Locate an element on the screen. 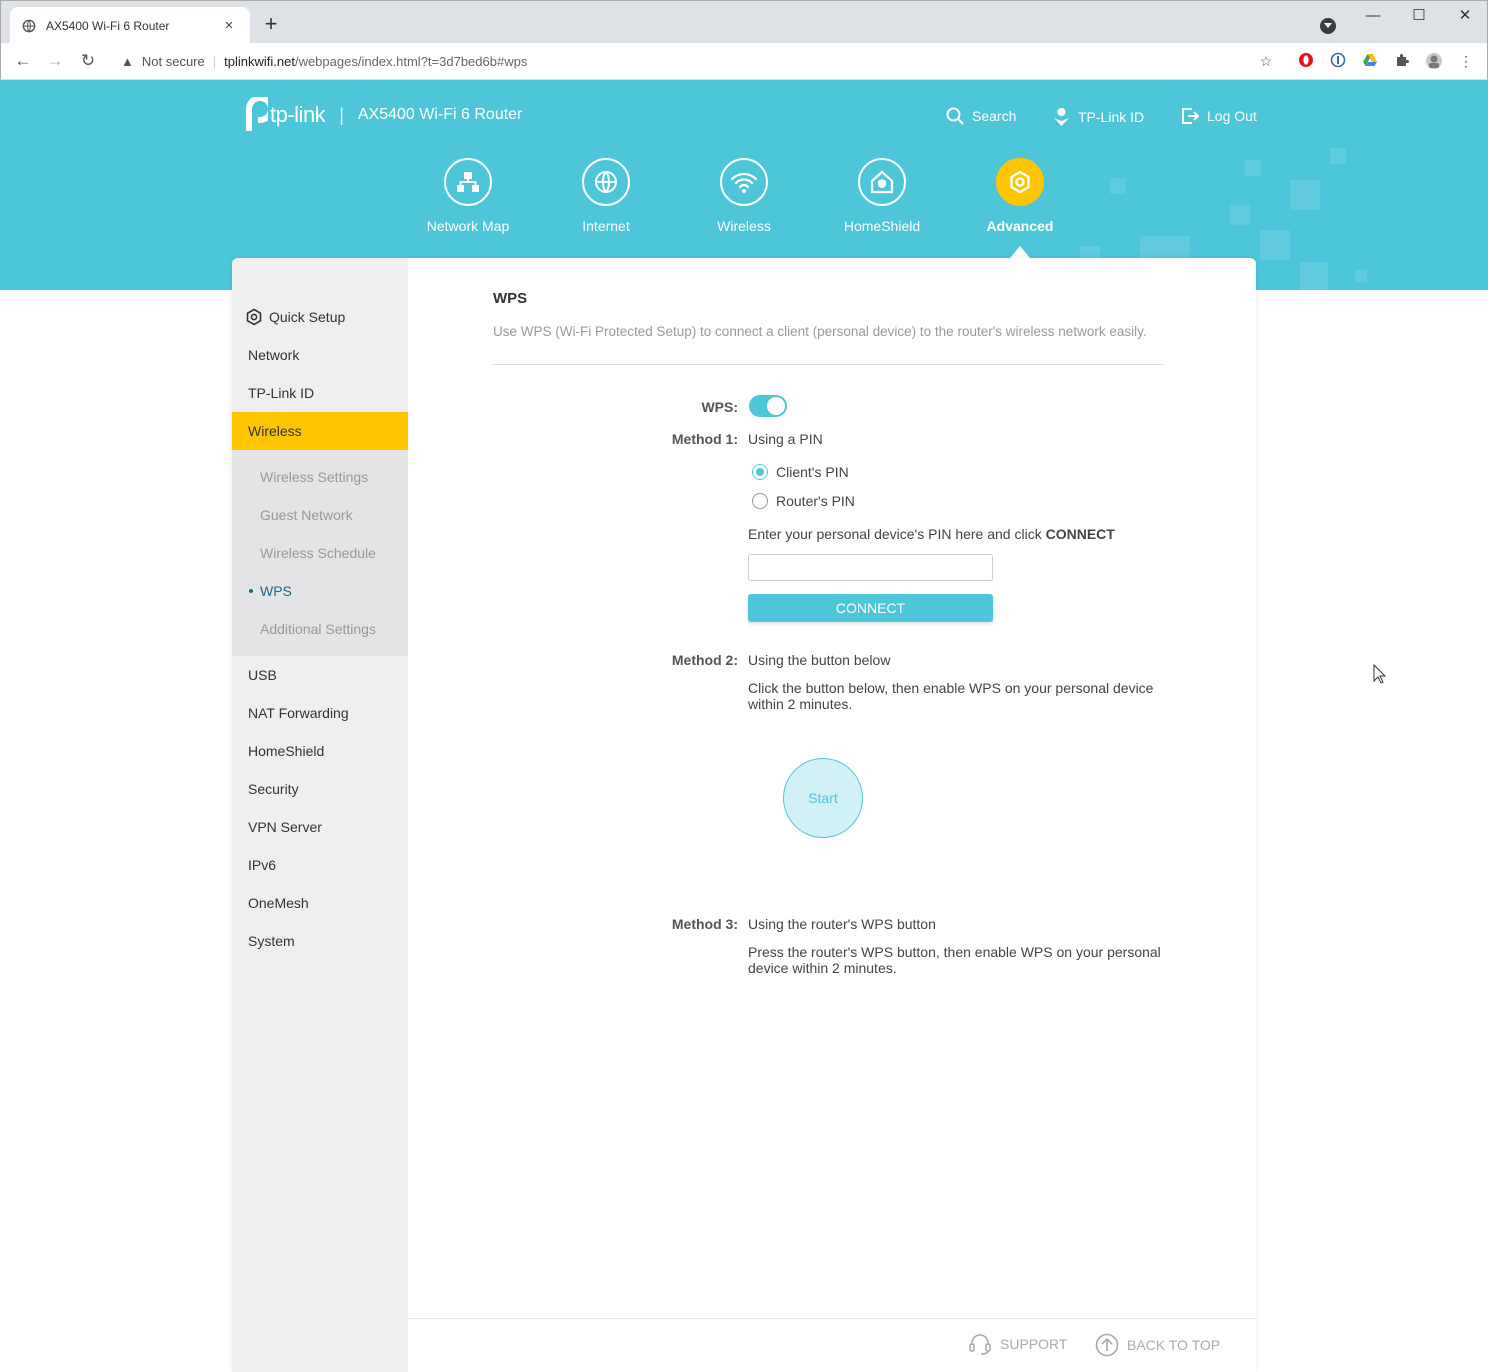 The height and width of the screenshot is (1372, 1488). opera-extension-icon is located at coordinates (1306, 61).